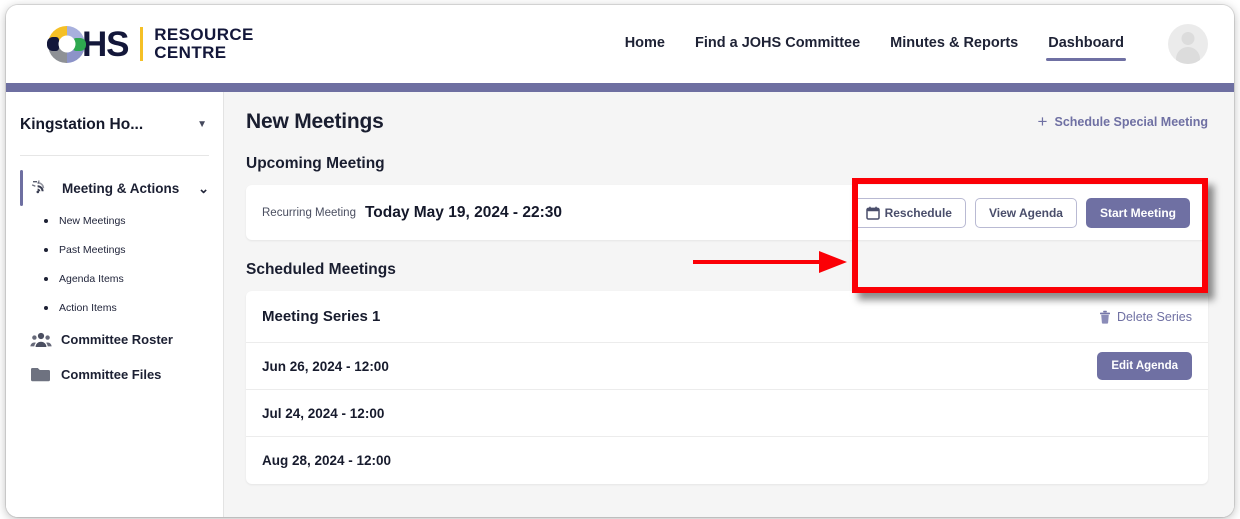 This screenshot has height=519, width=1240. I want to click on reschedule-button-label: Reschedule, so click(918, 212).